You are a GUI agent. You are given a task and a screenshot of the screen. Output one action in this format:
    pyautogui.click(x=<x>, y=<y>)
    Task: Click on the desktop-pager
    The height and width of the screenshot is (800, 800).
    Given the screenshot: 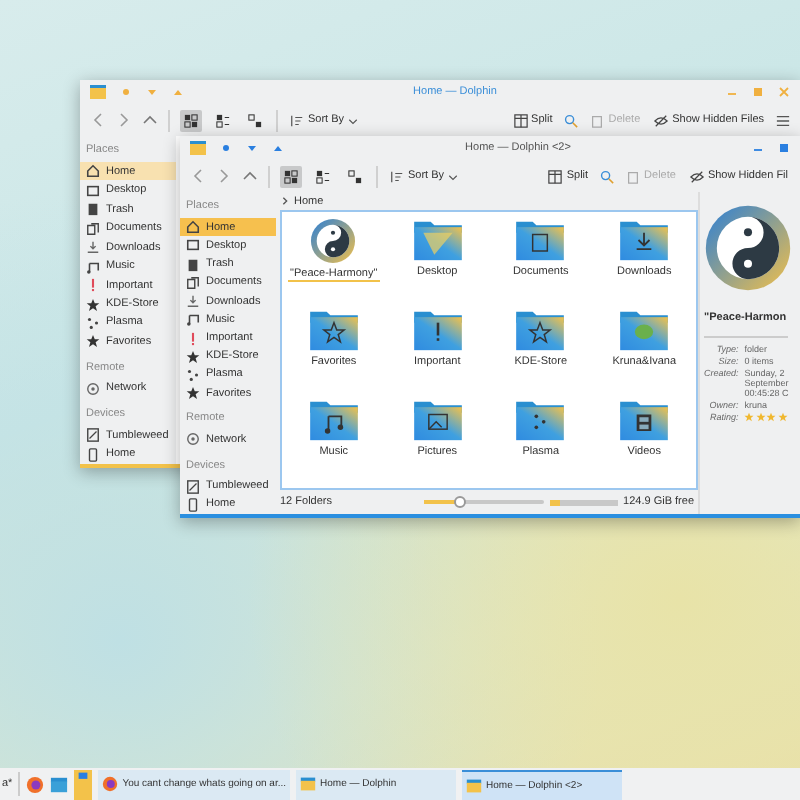 What is the action you would take?
    pyautogui.click(x=83, y=784)
    